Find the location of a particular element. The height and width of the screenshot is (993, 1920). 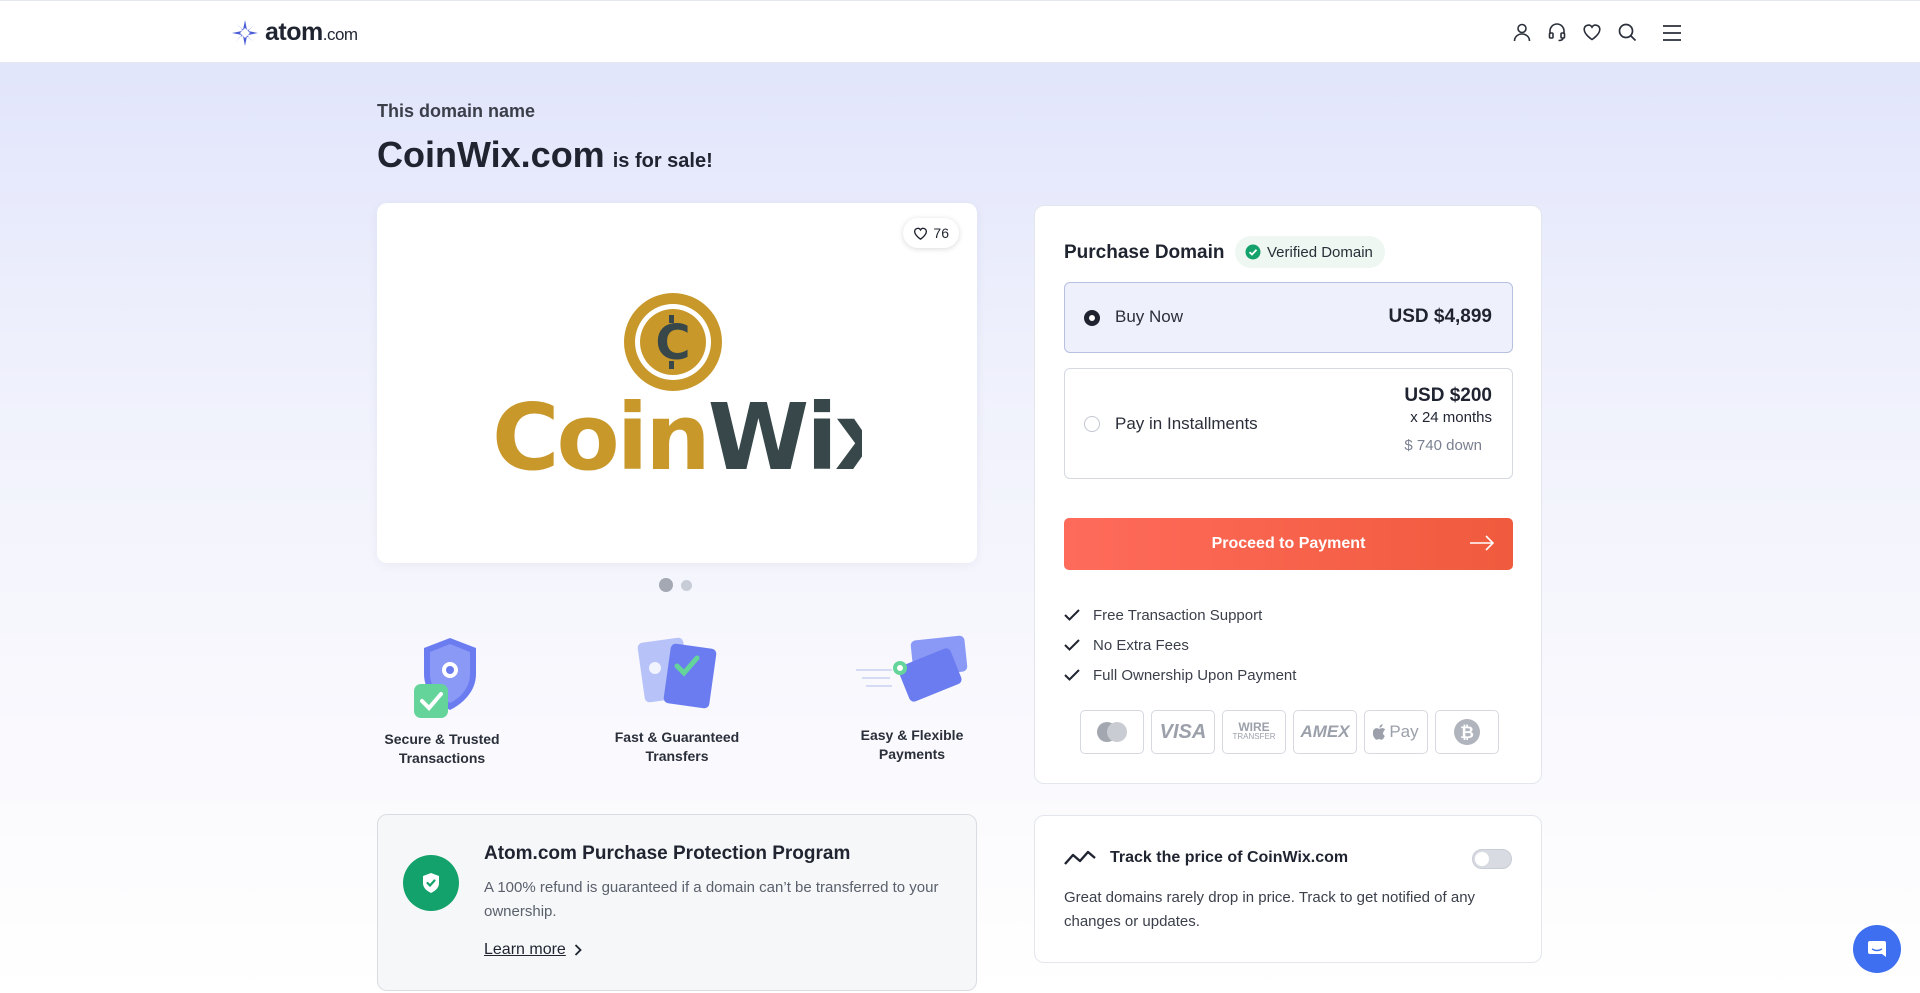

feature-flexible: Easy & Flexible Payments is located at coordinates (912, 698).